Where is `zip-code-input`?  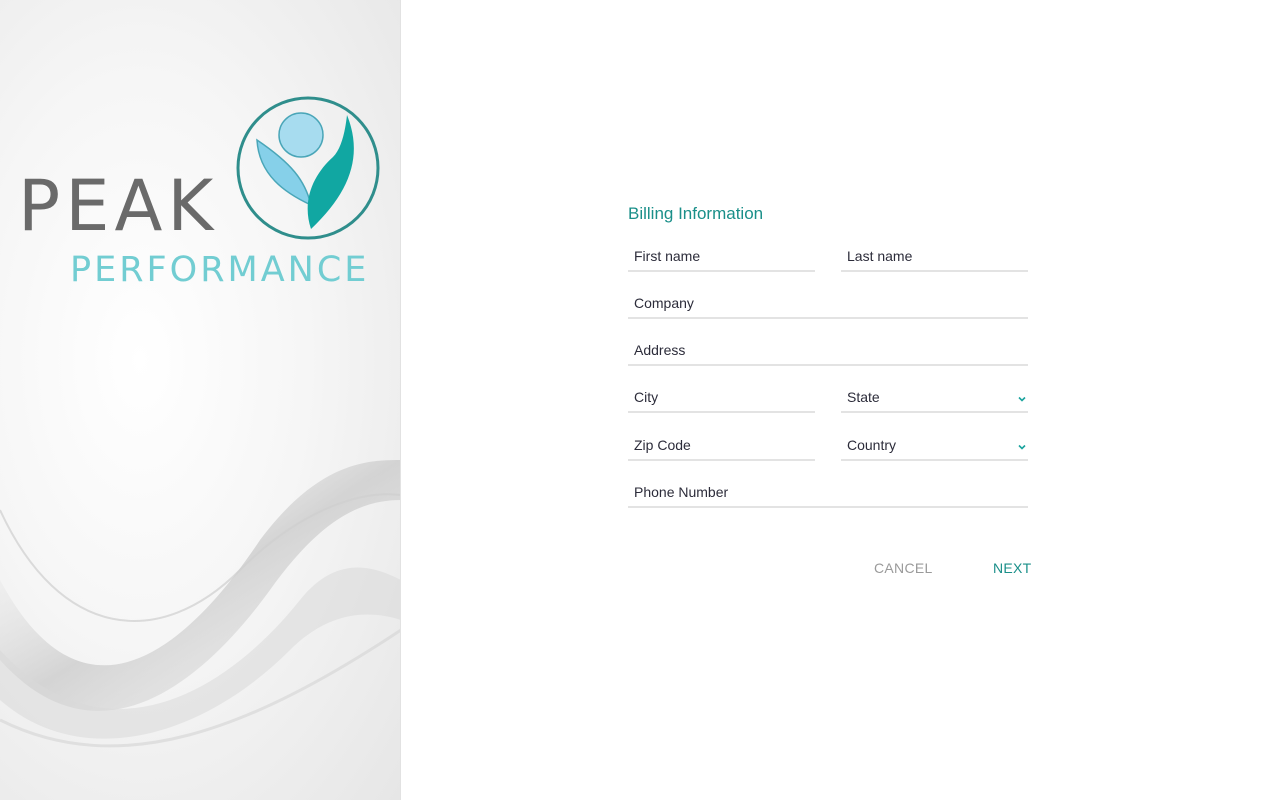 zip-code-input is located at coordinates (721, 445).